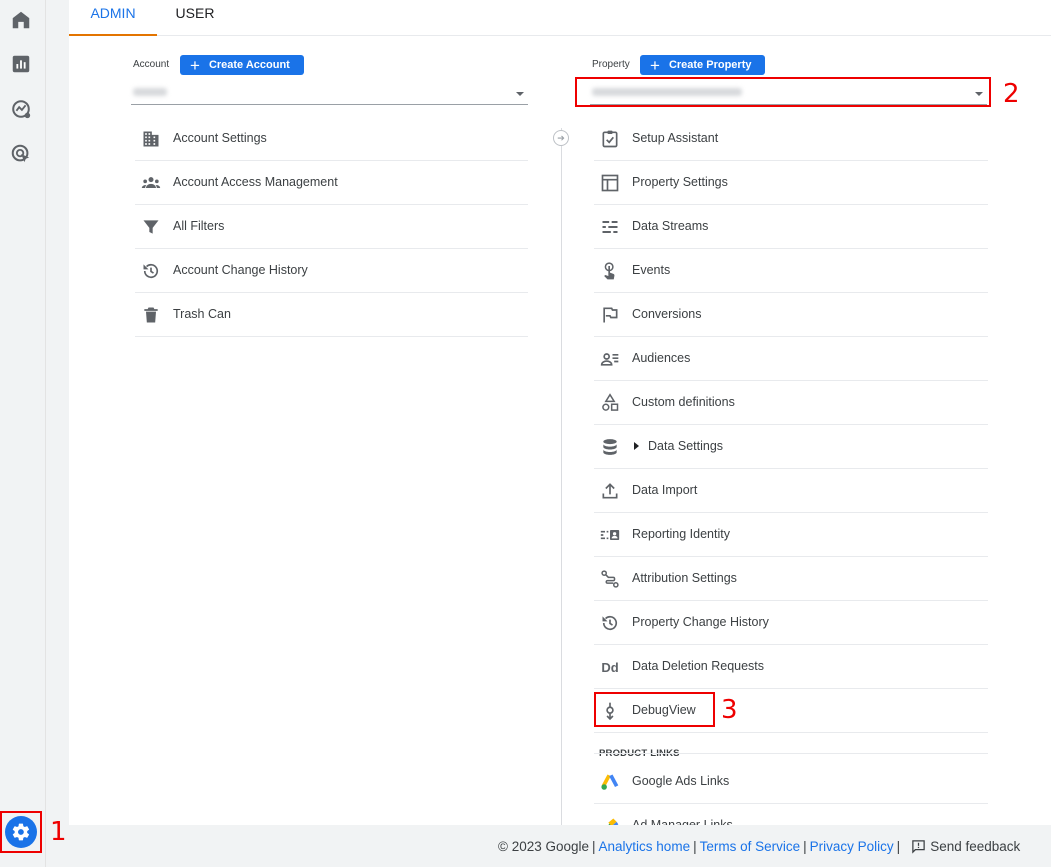 The width and height of the screenshot is (1051, 867). Describe the element at coordinates (610, 359) in the screenshot. I see `audience-icon` at that location.